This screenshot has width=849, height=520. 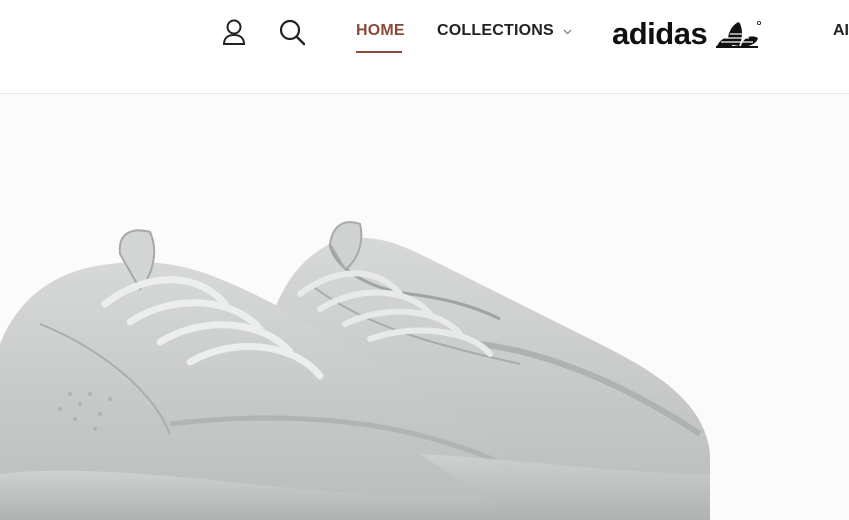 I want to click on adidas-logo: adidas, so click(x=698, y=34).